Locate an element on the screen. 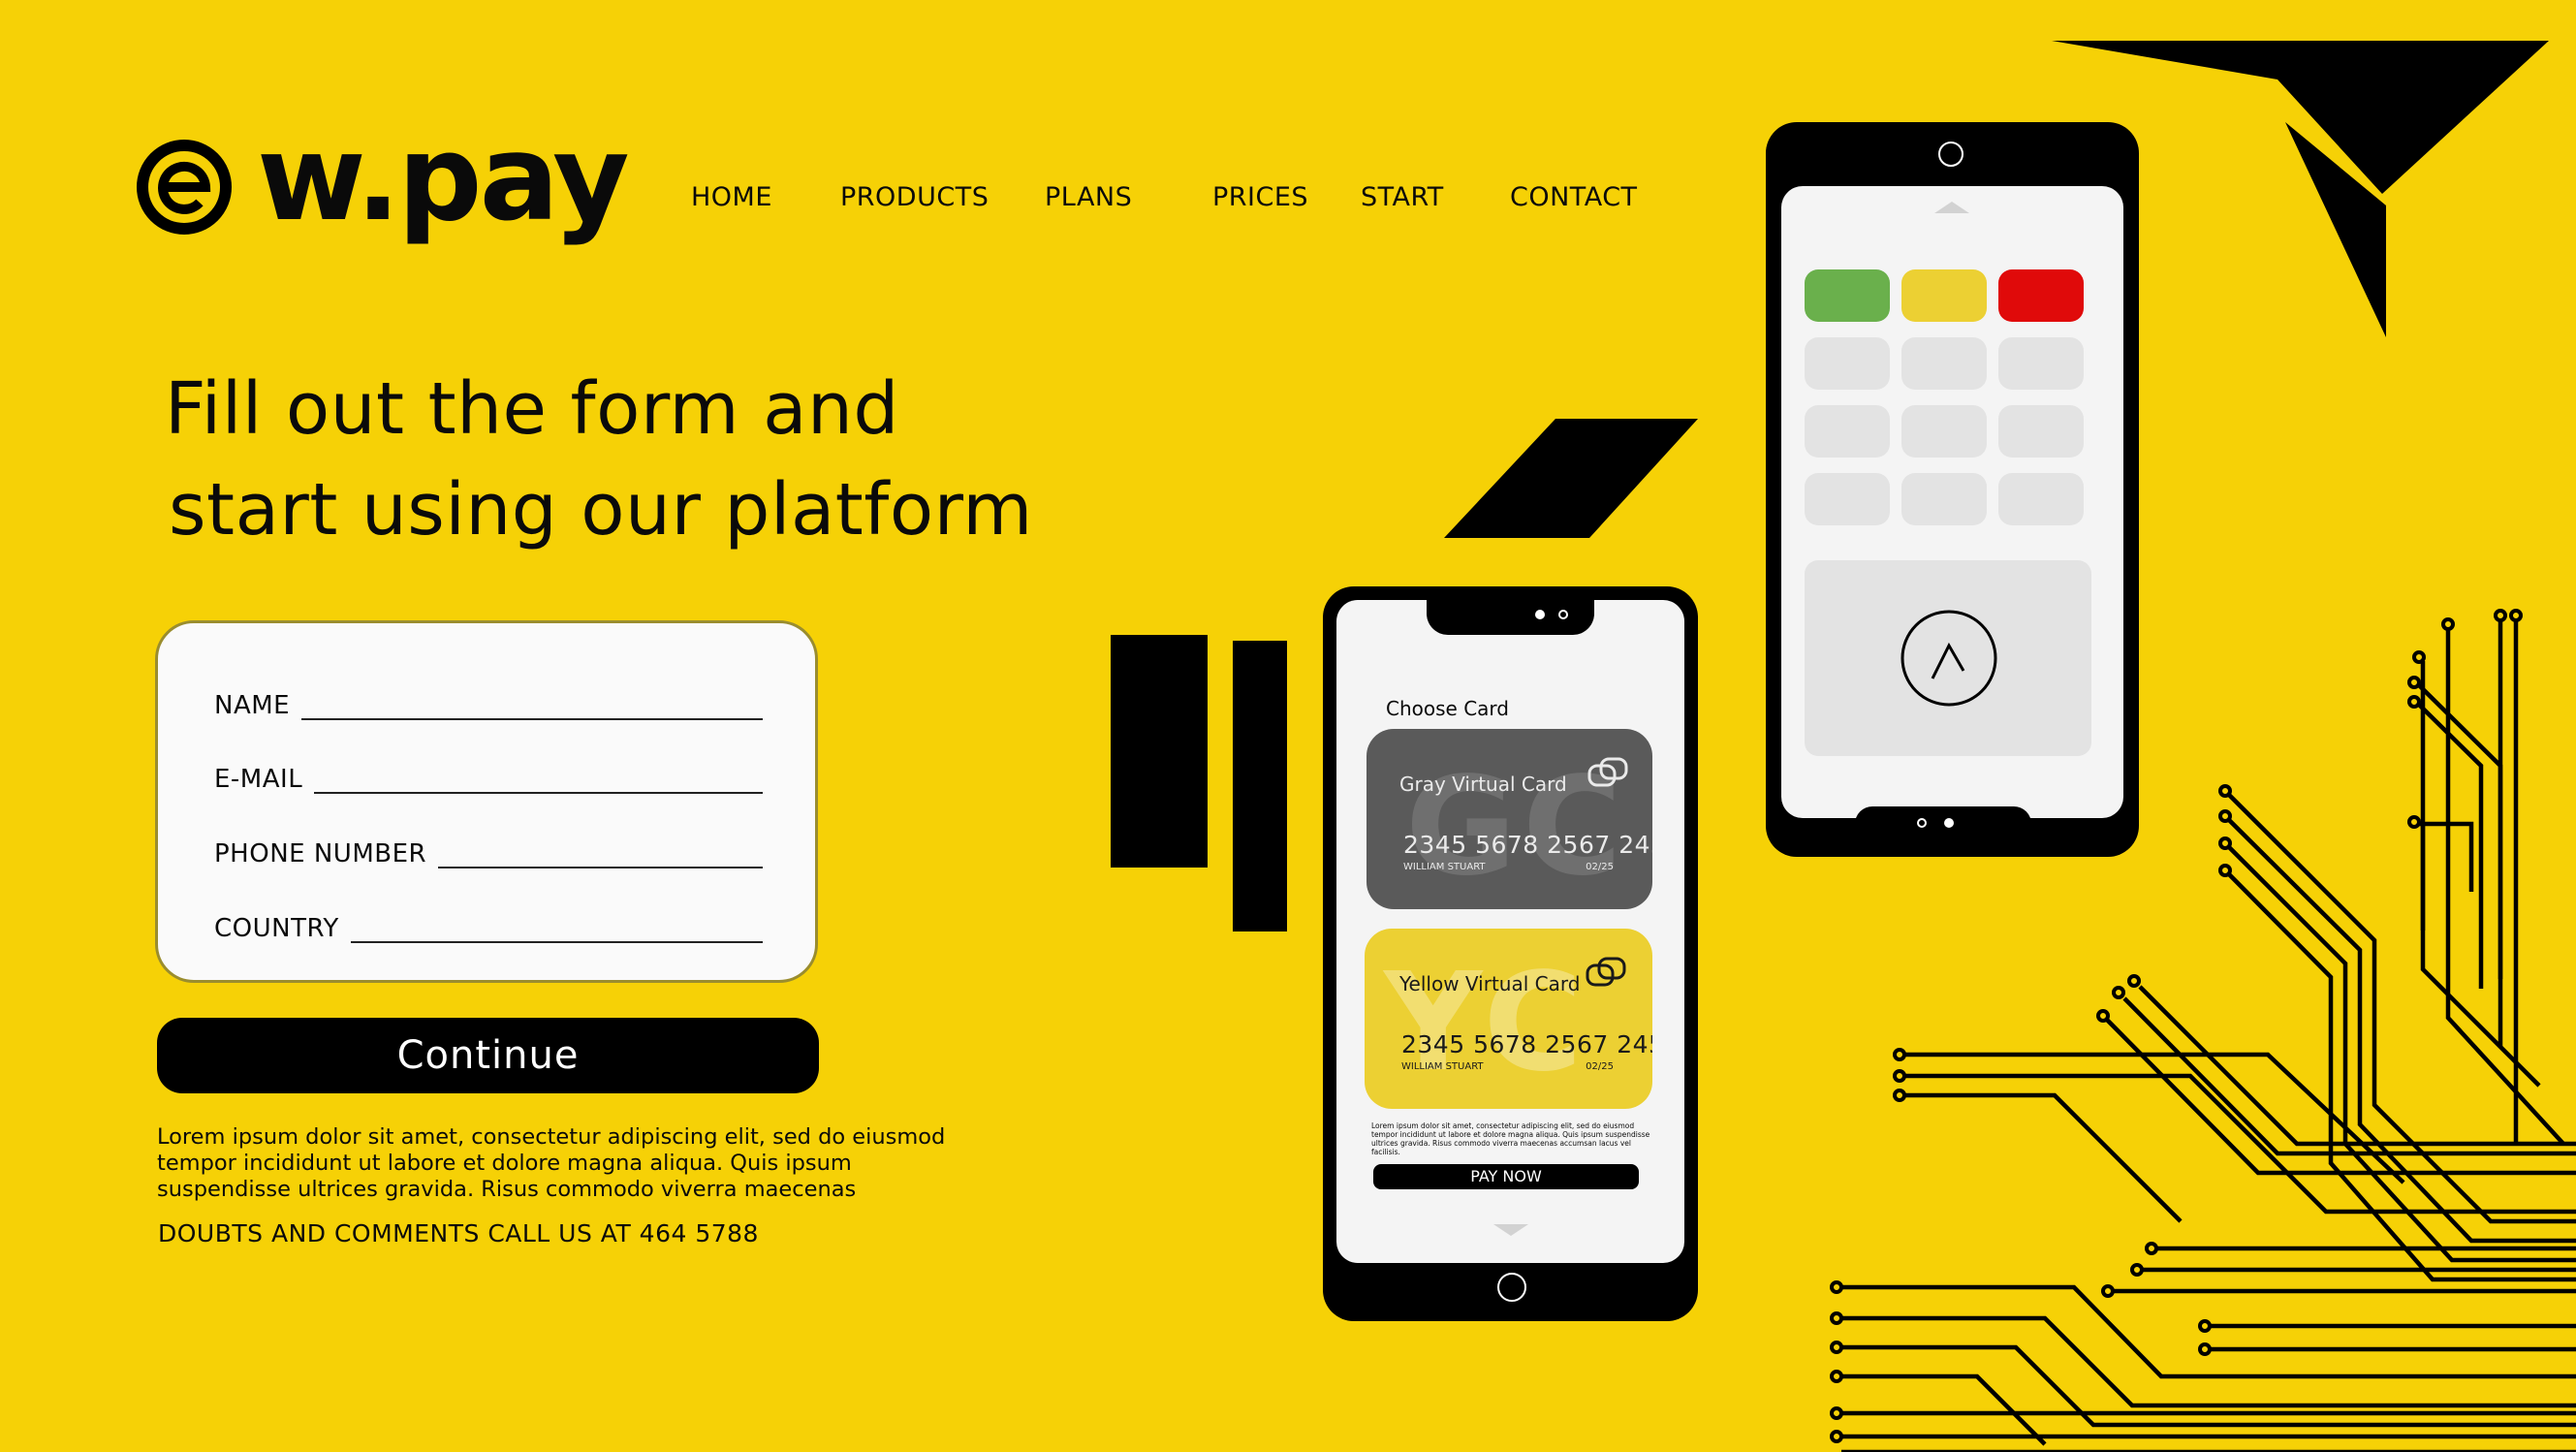 This screenshot has width=2576, height=1452. camera-dot is located at coordinates (1540, 614).